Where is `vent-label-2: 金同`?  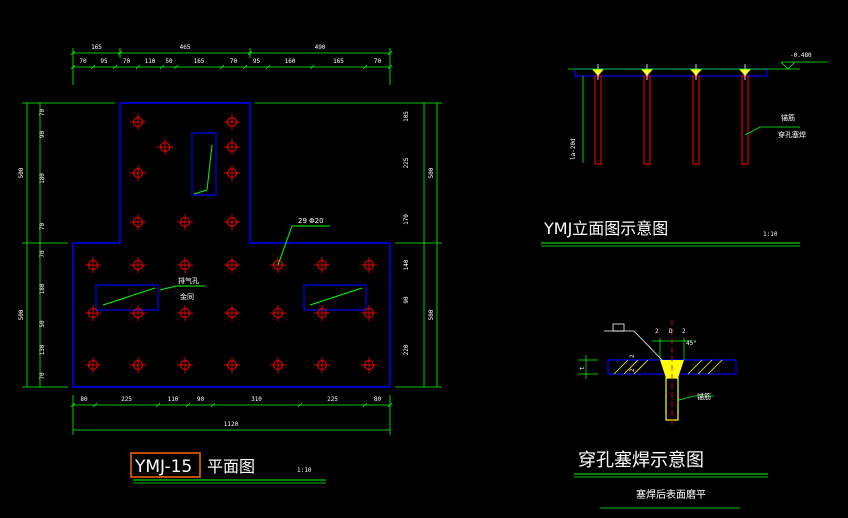 vent-label-2: 金同 is located at coordinates (187, 296).